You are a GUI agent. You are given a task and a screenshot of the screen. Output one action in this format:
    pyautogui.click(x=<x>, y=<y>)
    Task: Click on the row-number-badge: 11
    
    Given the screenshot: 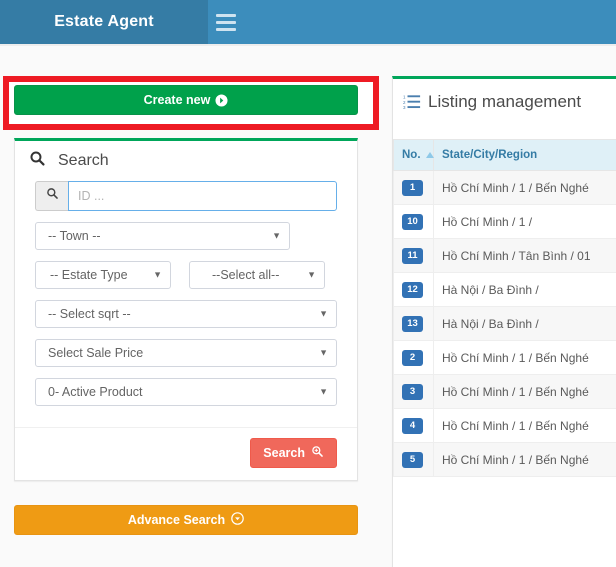 What is the action you would take?
    pyautogui.click(x=412, y=256)
    